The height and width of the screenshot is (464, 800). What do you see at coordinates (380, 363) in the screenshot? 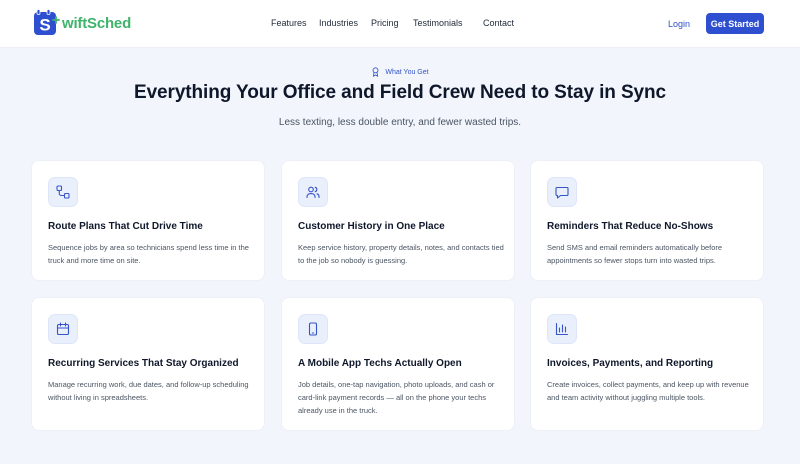
I see `feature-title: A Mobile App Techs Actually Open` at bounding box center [380, 363].